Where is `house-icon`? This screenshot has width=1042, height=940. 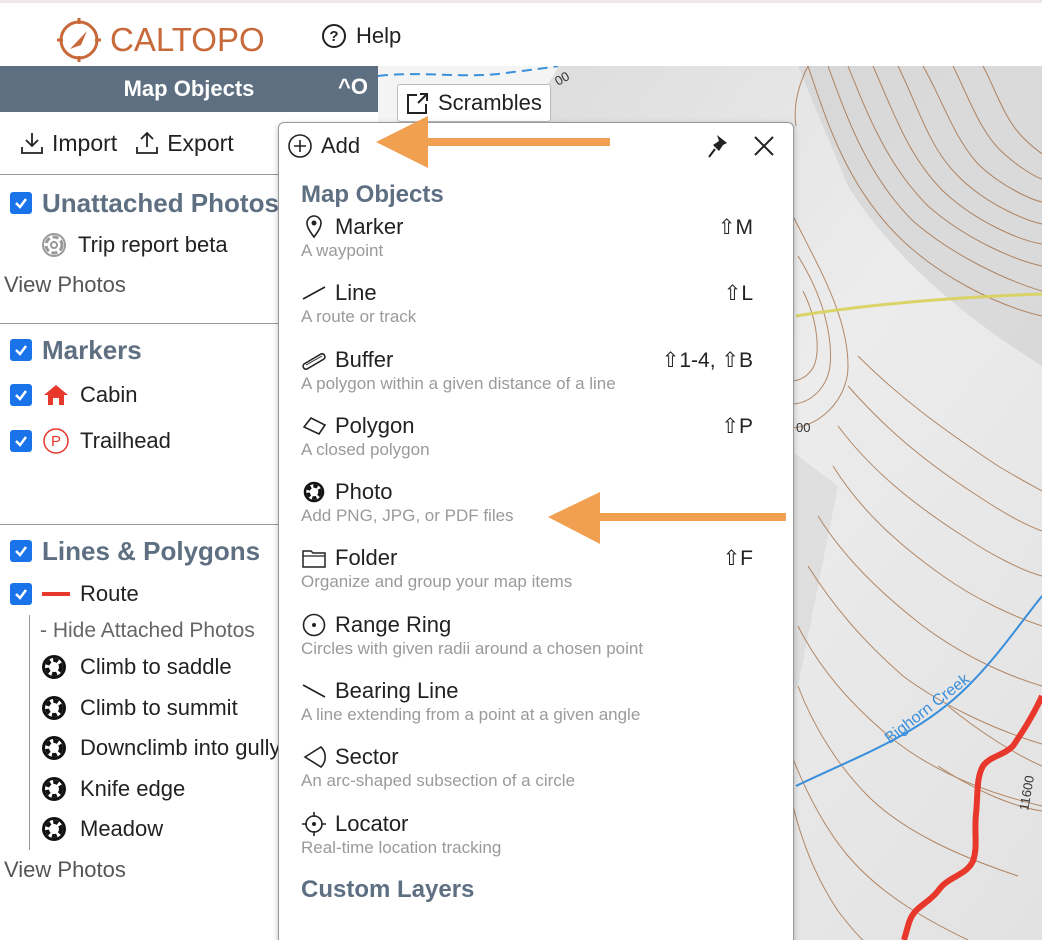
house-icon is located at coordinates (56, 395).